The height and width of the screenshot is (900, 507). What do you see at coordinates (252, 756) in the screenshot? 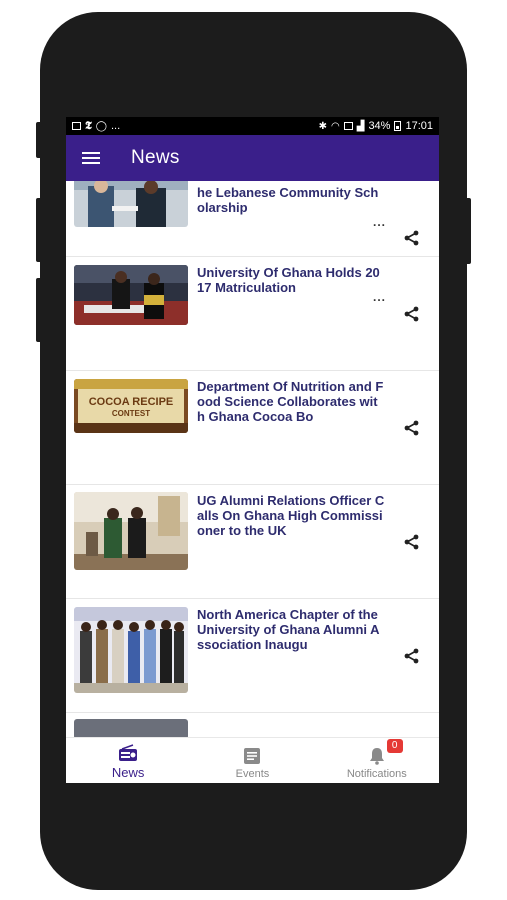
I see `list-icon` at bounding box center [252, 756].